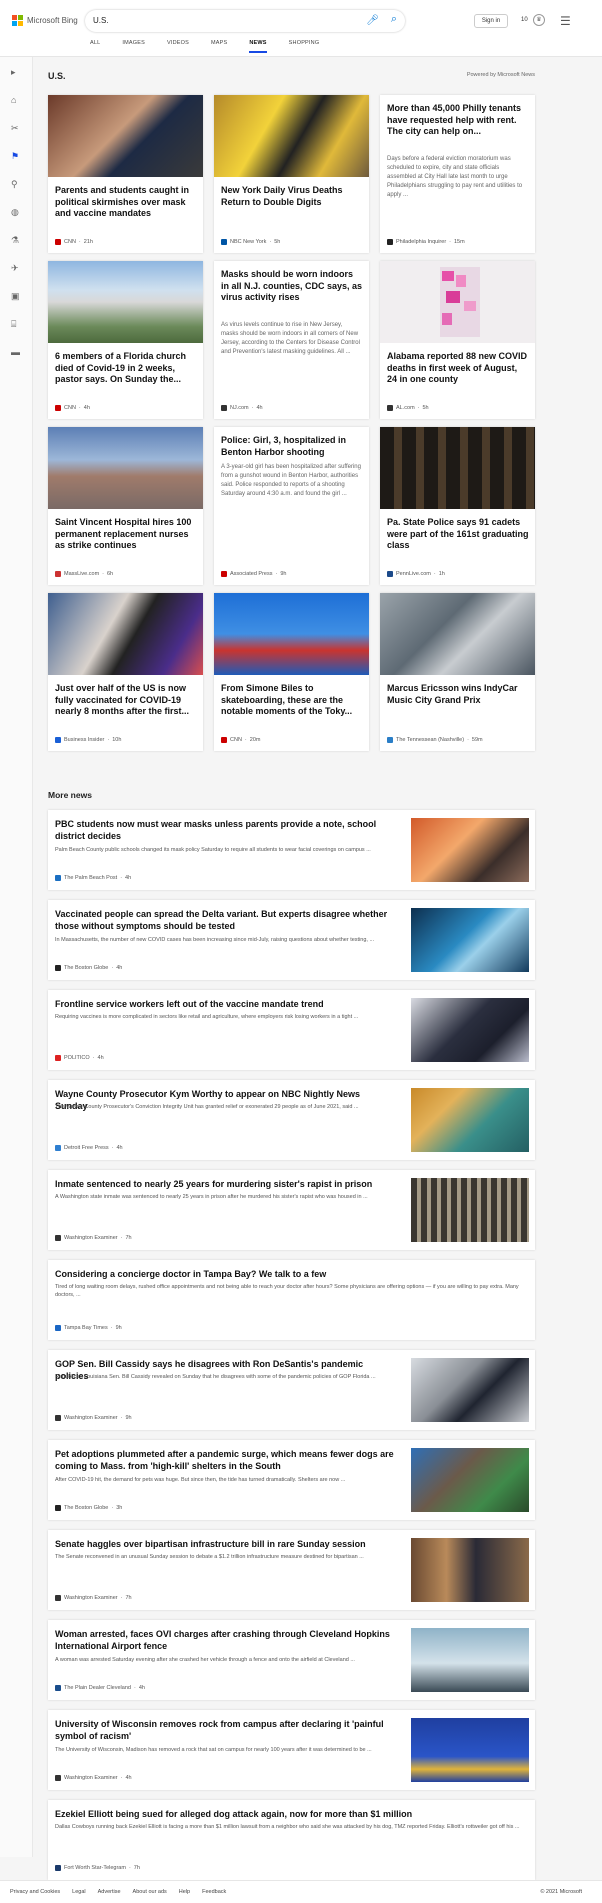 This screenshot has height=1903, width=602. I want to click on footer-link-about-ads: About our ads, so click(150, 1892).